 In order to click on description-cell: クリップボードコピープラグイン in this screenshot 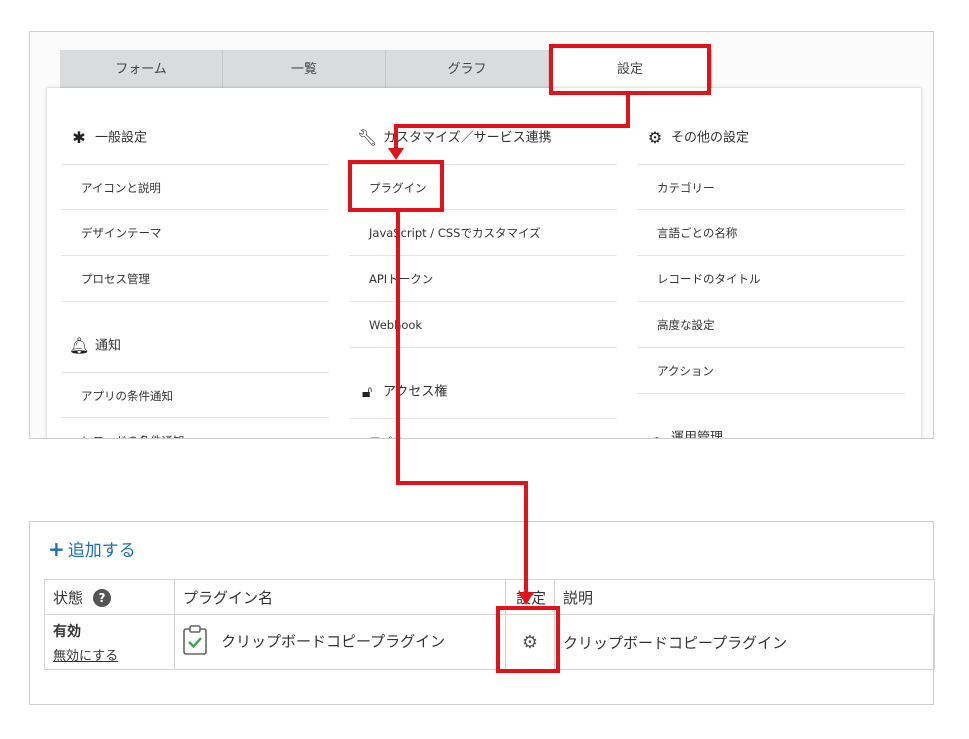, I will do `click(744, 642)`.